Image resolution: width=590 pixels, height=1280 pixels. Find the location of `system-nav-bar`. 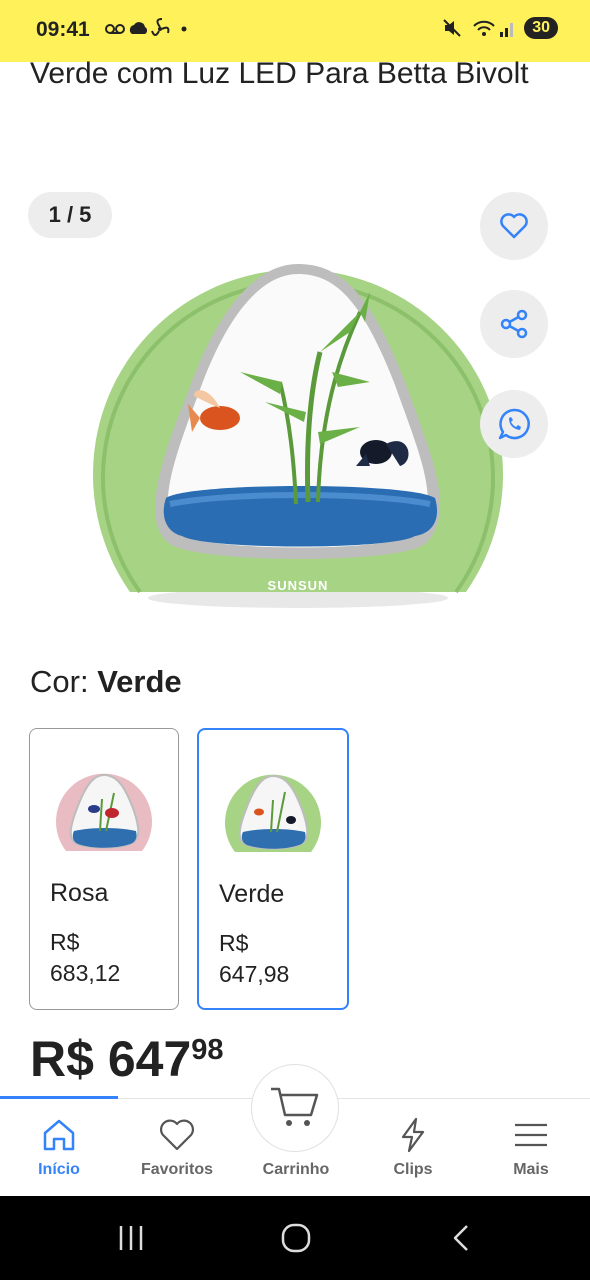

system-nav-bar is located at coordinates (295, 1238).